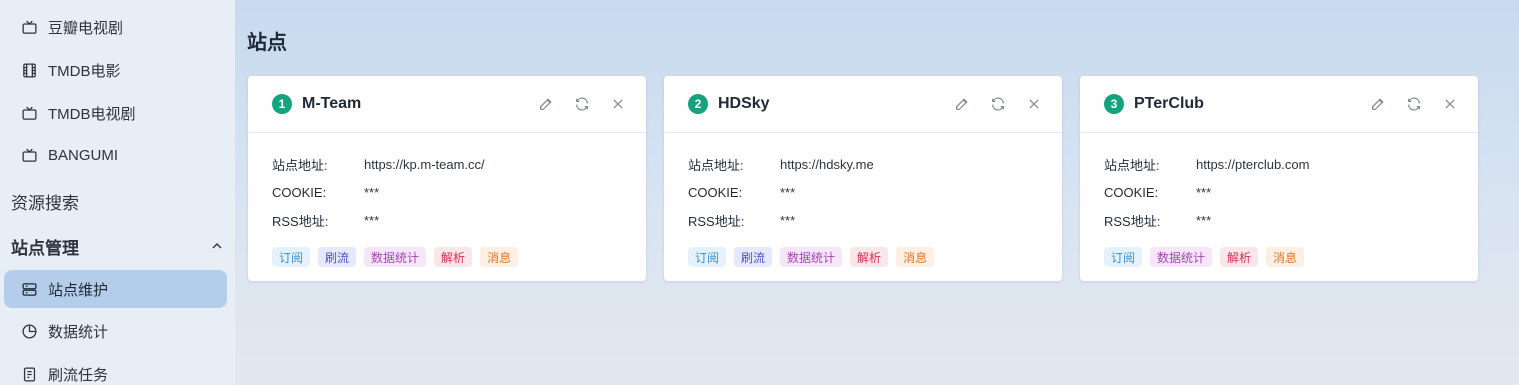 This screenshot has height=385, width=1519. What do you see at coordinates (424, 164) in the screenshot?
I see `address-value: https://kp.m-team.cc/` at bounding box center [424, 164].